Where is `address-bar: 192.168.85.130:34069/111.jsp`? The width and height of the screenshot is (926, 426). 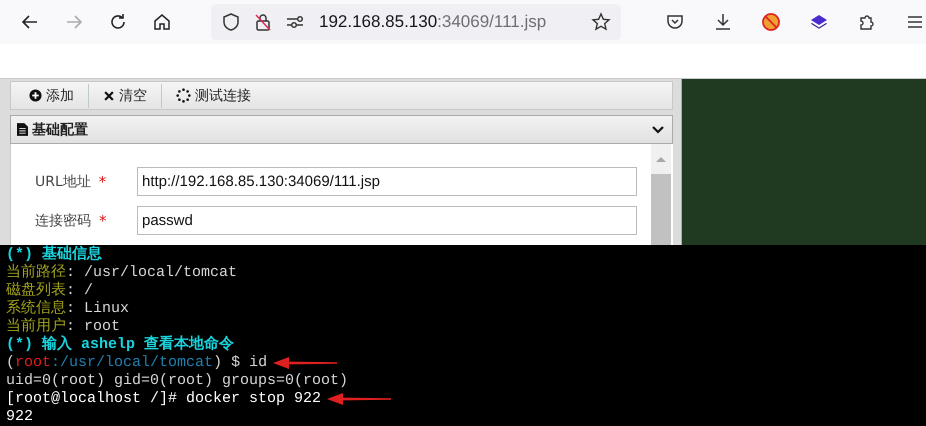
address-bar: 192.168.85.130:34069/111.jsp is located at coordinates (416, 22).